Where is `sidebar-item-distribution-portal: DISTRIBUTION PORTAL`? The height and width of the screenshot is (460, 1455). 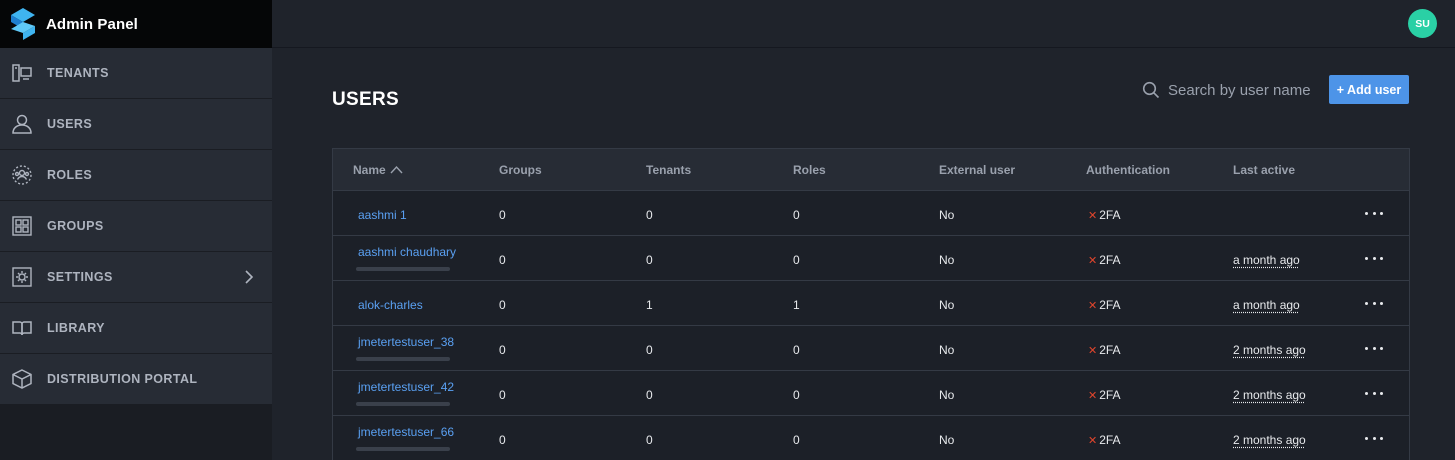 sidebar-item-distribution-portal: DISTRIBUTION PORTAL is located at coordinates (136, 379).